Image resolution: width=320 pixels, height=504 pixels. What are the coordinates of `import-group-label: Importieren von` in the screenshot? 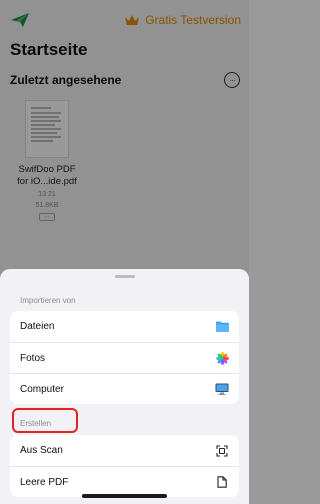 It's located at (48, 300).